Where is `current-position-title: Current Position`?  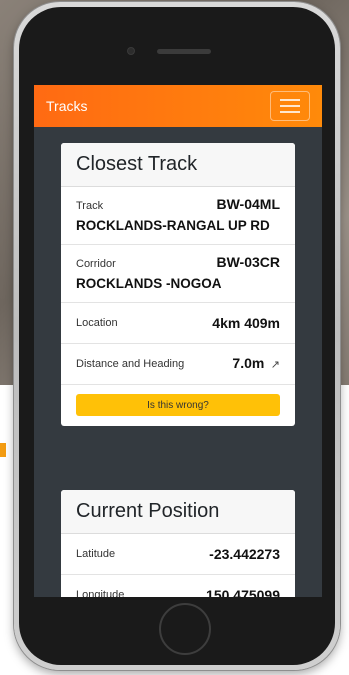 current-position-title: Current Position is located at coordinates (178, 512).